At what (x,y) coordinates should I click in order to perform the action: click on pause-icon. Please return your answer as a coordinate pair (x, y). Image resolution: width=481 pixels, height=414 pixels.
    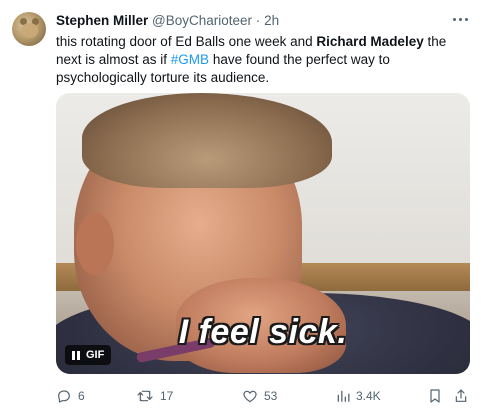
    Looking at the image, I should click on (76, 355).